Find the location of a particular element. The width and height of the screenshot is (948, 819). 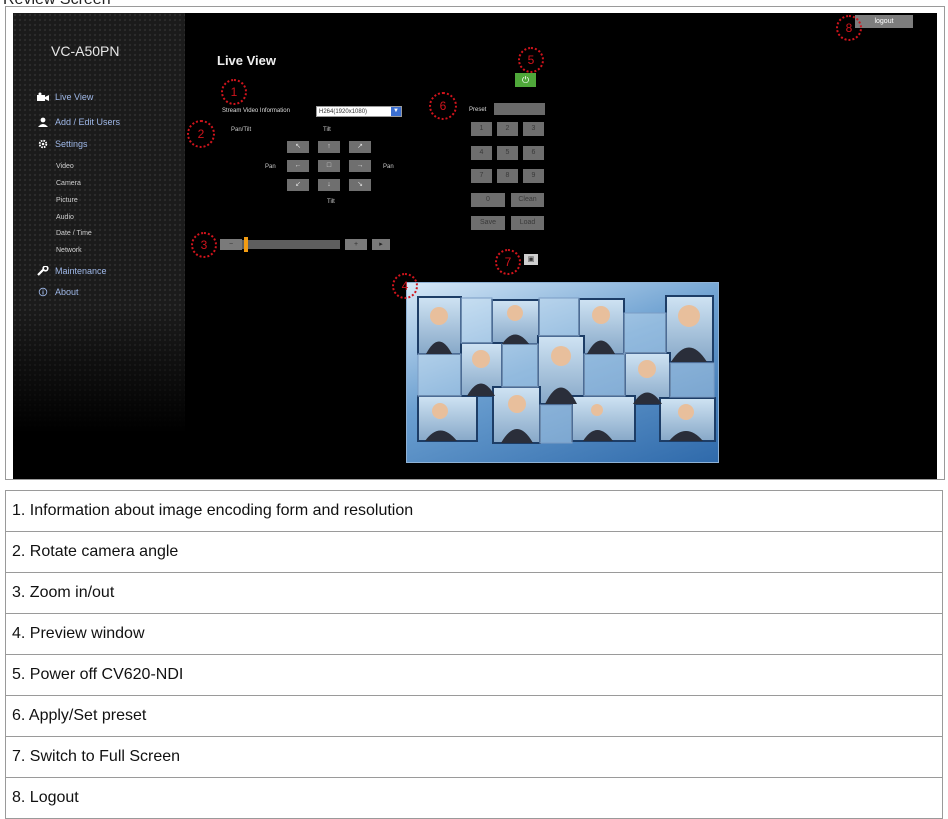

settings-sub-audio: Audio is located at coordinates (65, 217).